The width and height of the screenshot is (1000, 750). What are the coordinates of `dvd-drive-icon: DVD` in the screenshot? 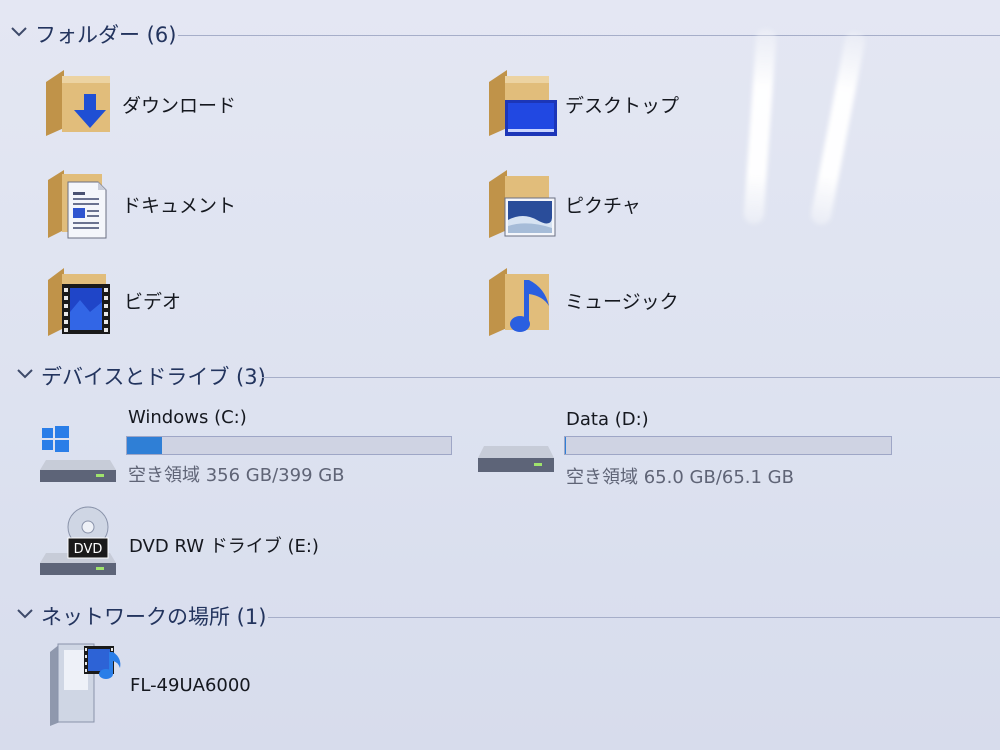 It's located at (78, 540).